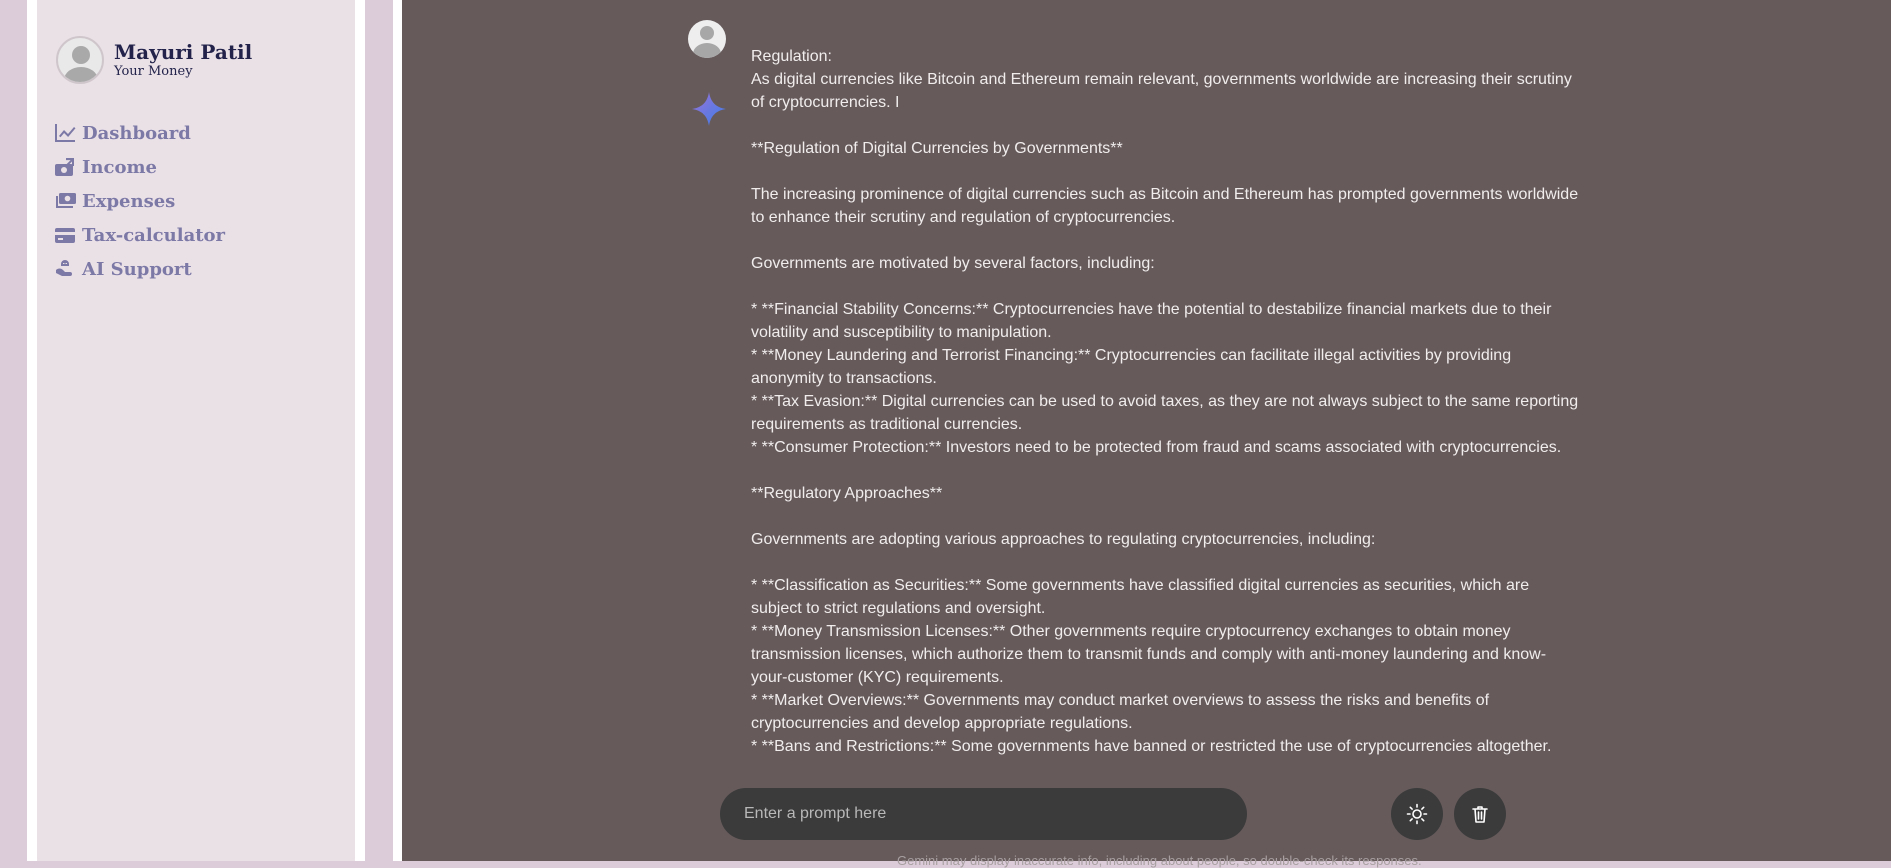 The height and width of the screenshot is (868, 1891). I want to click on chart-line-icon, so click(65, 133).